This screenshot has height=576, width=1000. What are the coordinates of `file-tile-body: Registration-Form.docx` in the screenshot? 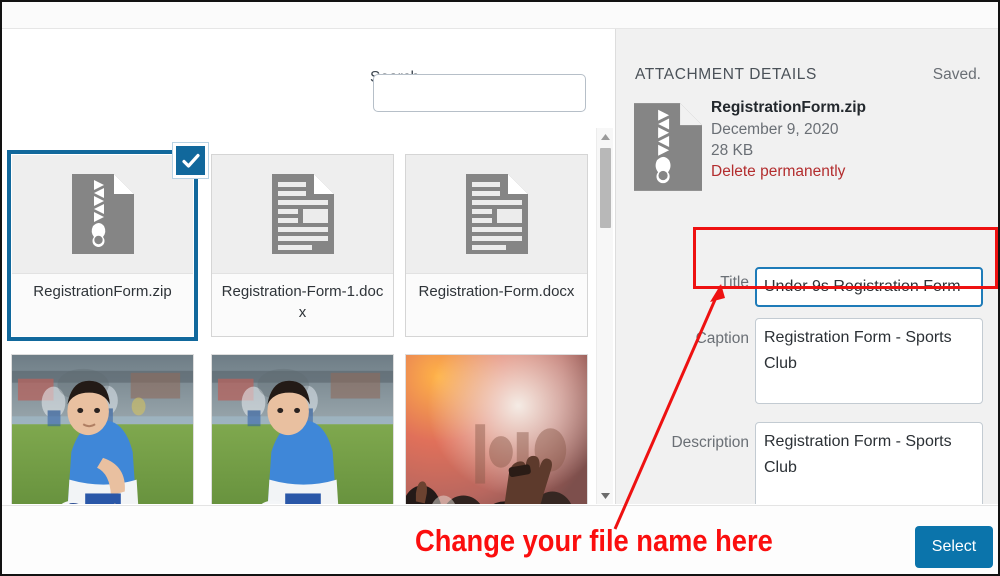 It's located at (496, 245).